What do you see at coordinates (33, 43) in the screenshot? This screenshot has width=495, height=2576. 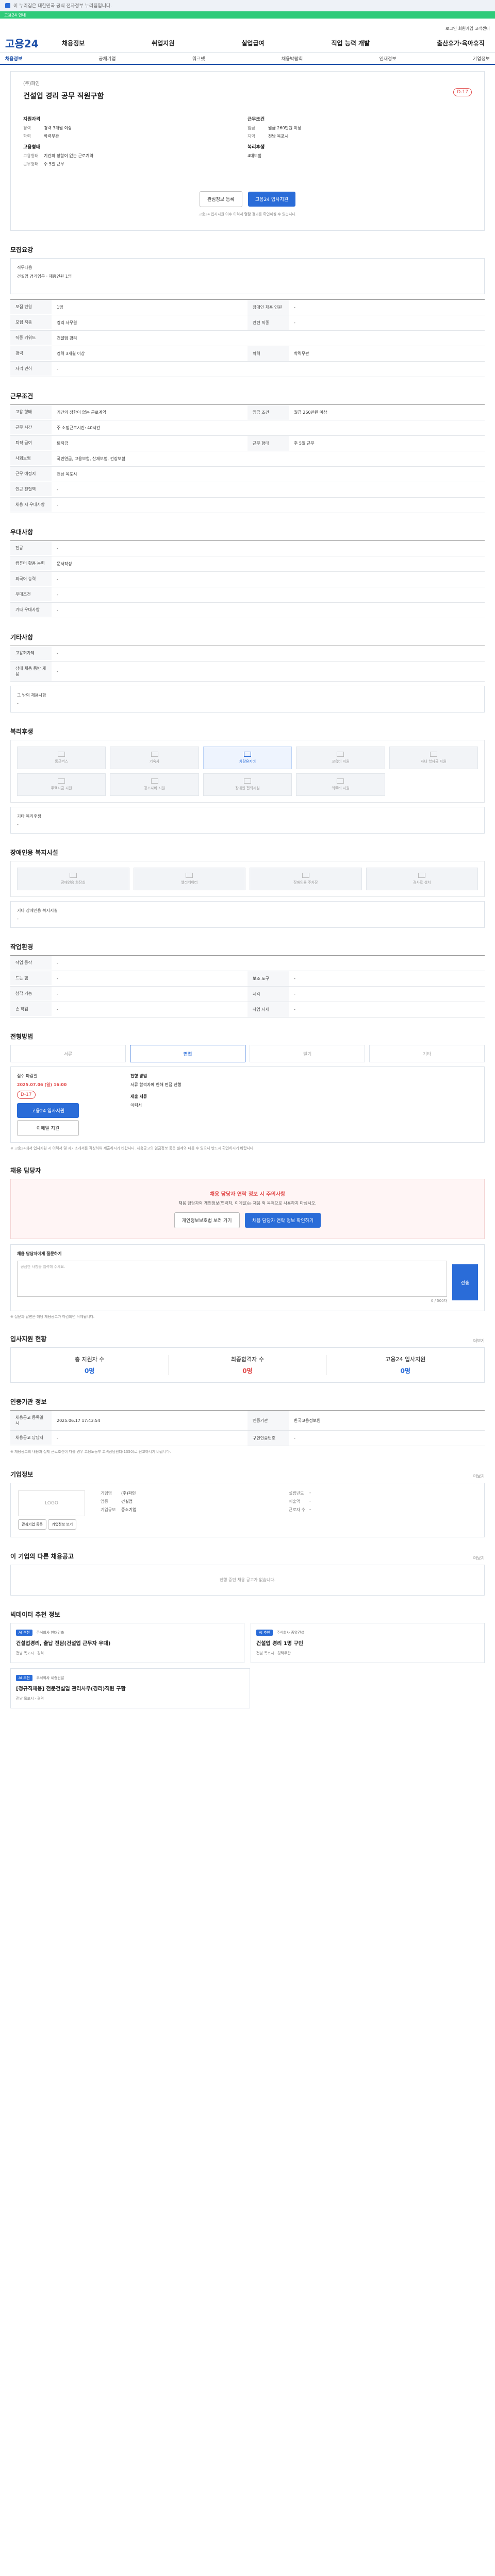 I see `site-logo: 고용24` at bounding box center [33, 43].